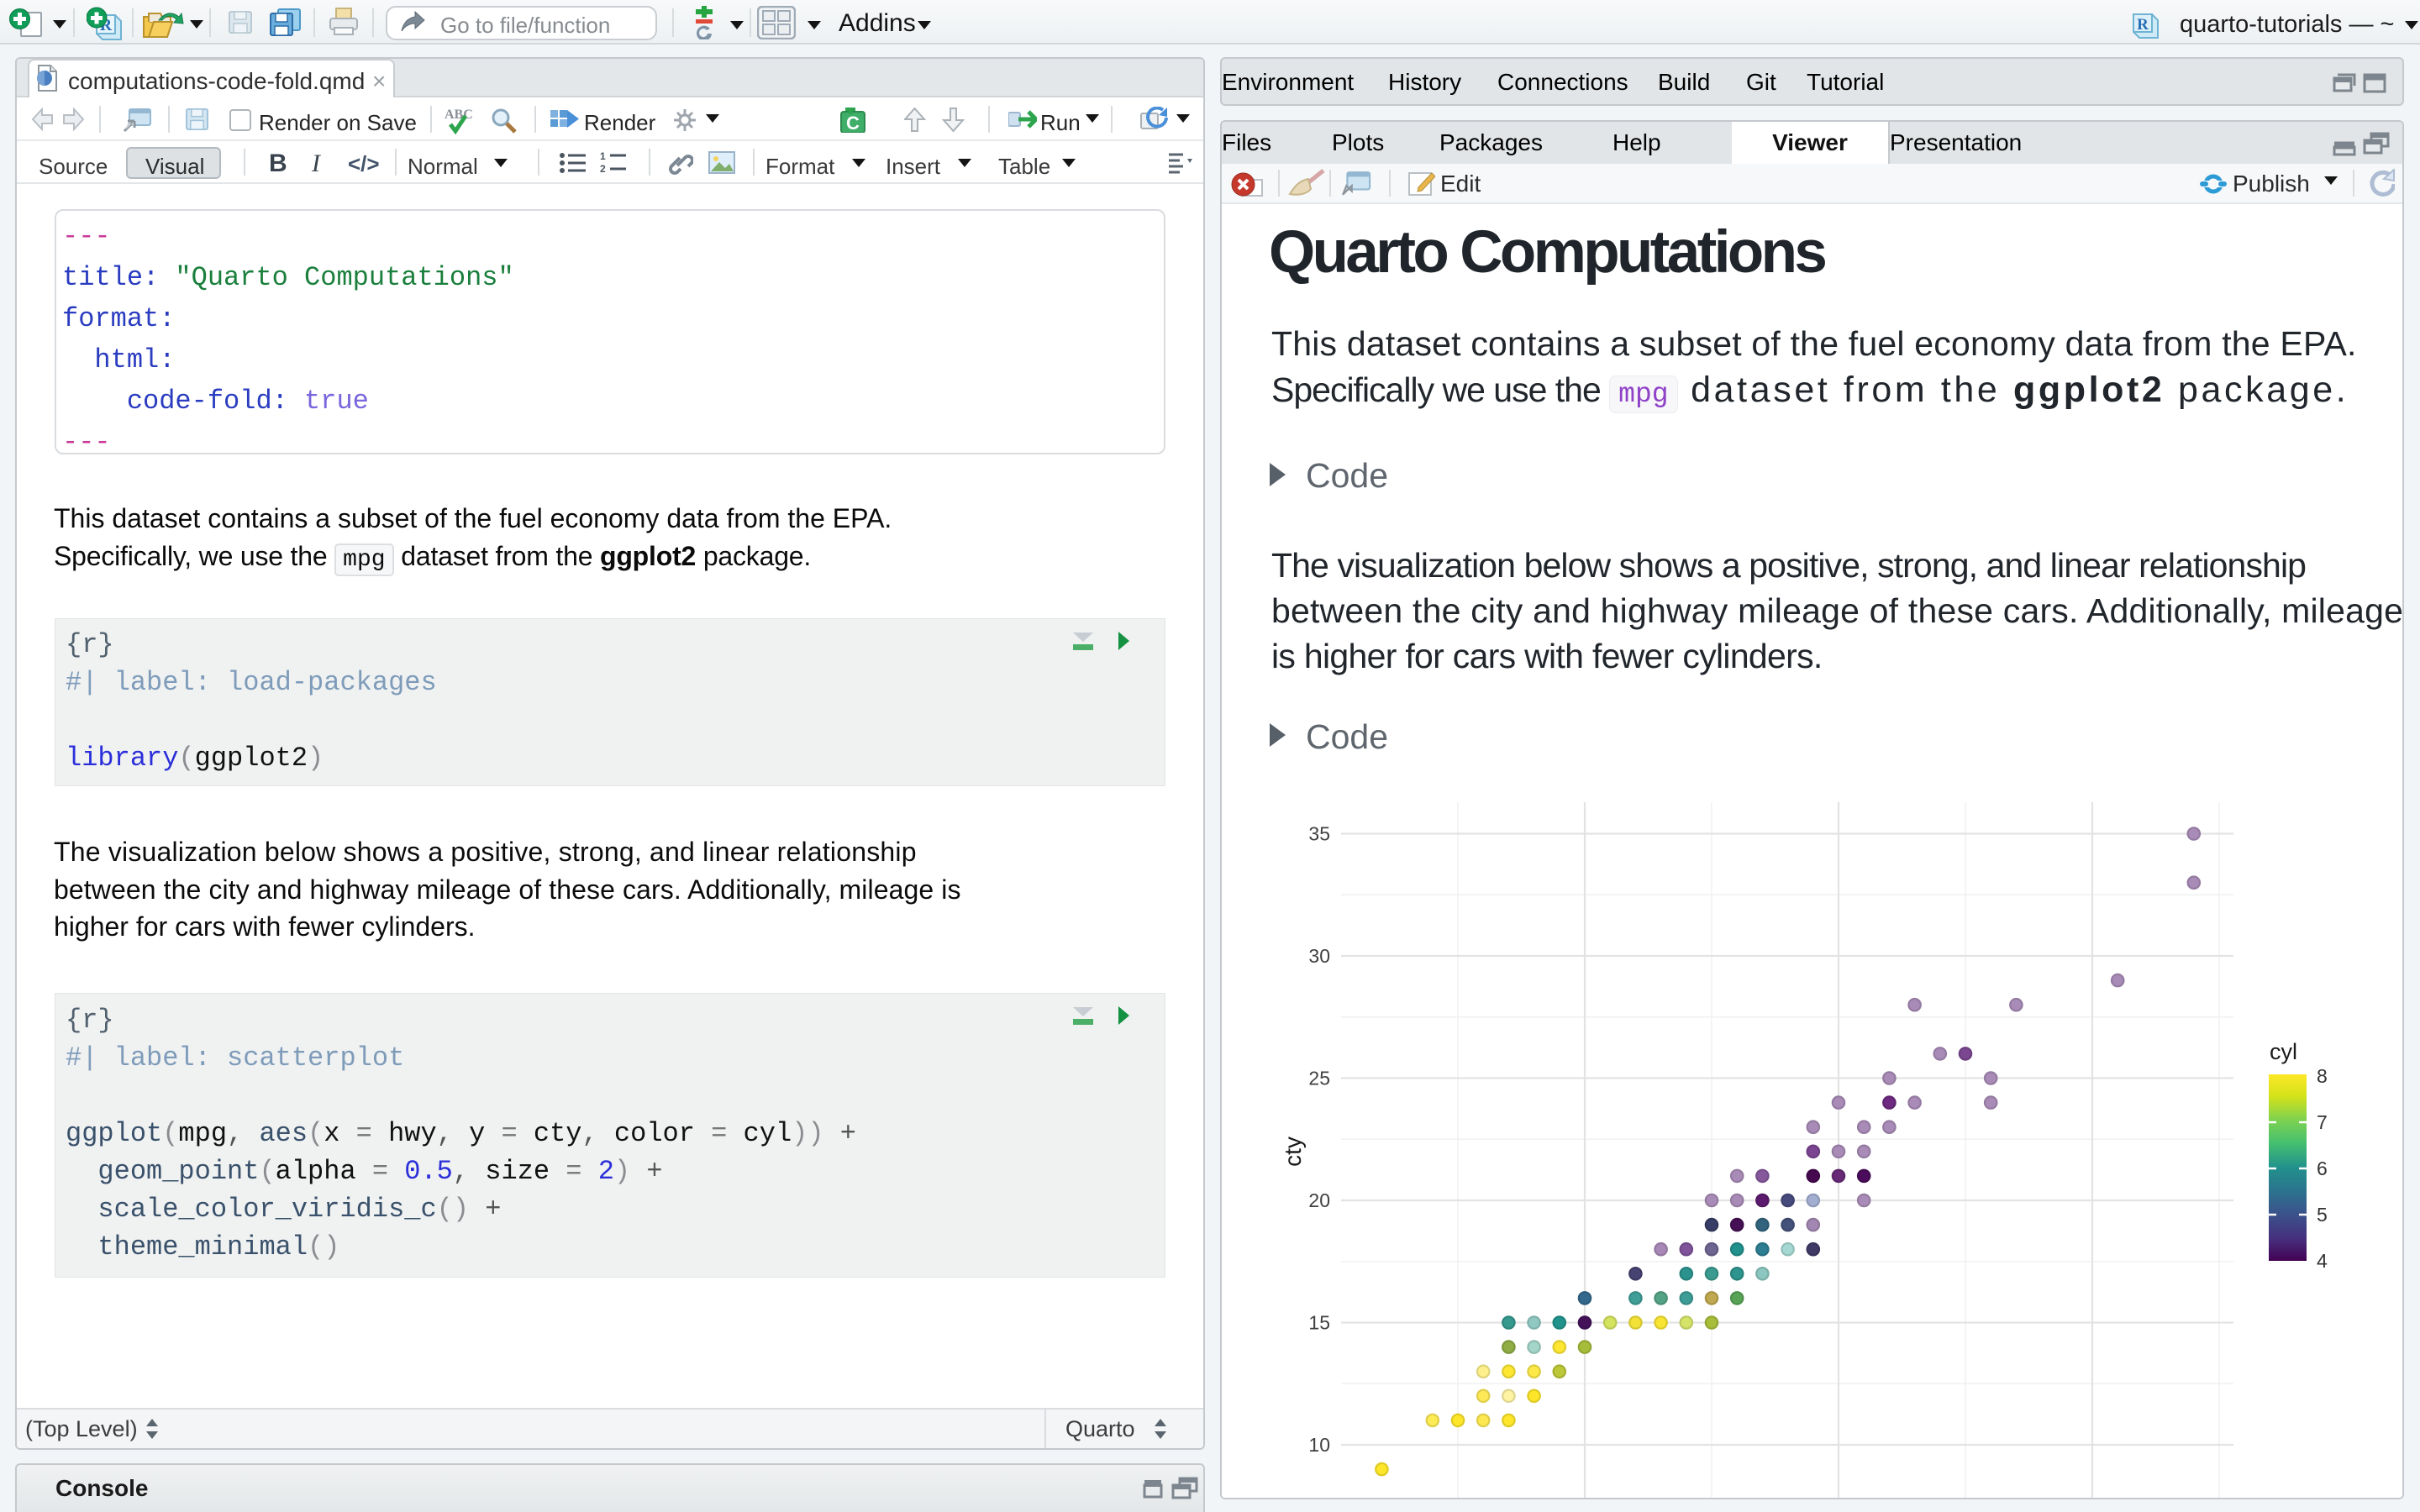 The image size is (2420, 1512). What do you see at coordinates (853, 123) in the screenshot?
I see `svg-text: C` at bounding box center [853, 123].